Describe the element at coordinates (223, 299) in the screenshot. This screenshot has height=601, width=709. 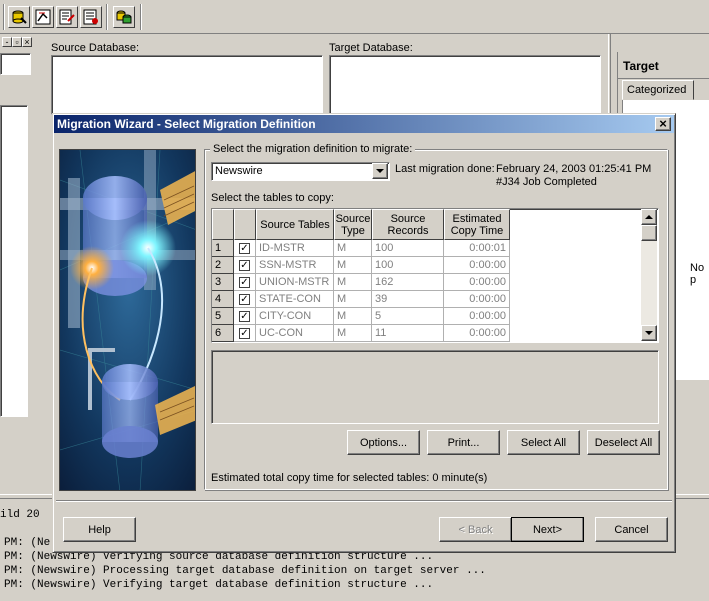
I see `row-number: 4` at that location.